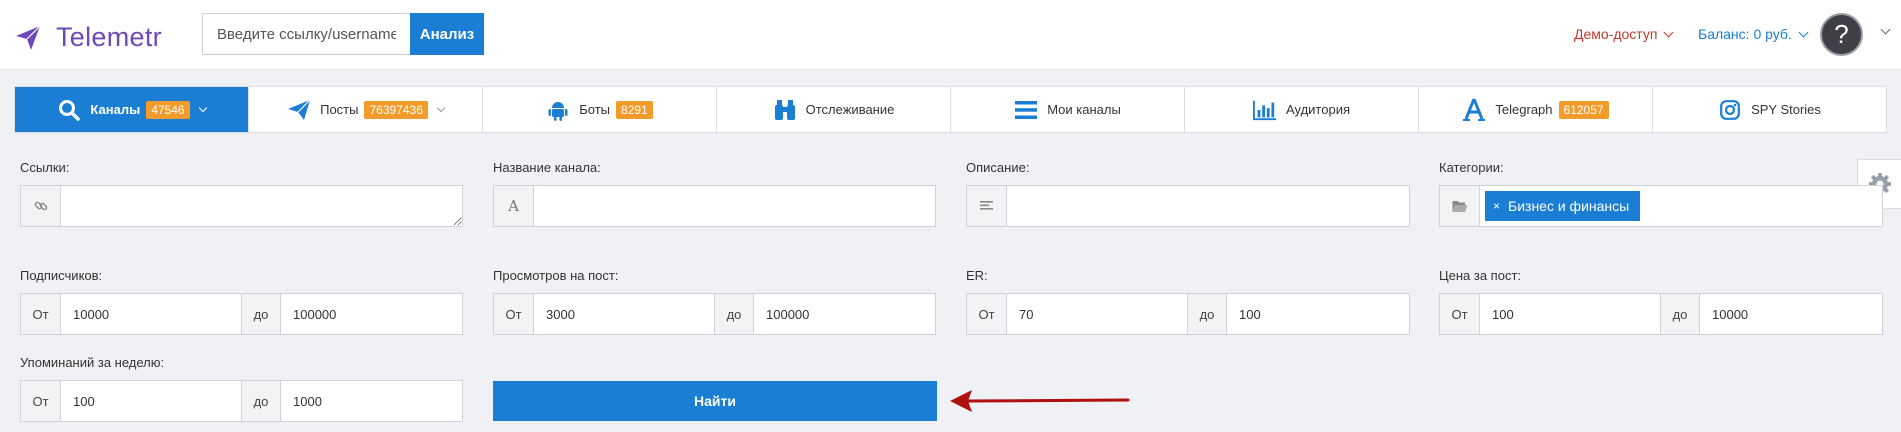 Image resolution: width=1901 pixels, height=432 pixels. Describe the element at coordinates (1026, 110) in the screenshot. I see `list-icon` at that location.